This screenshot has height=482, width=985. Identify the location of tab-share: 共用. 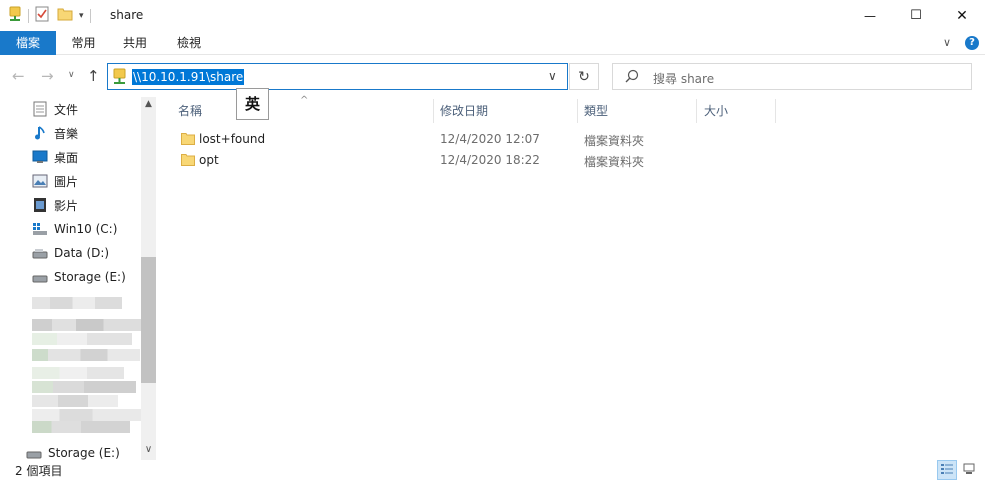
(135, 43).